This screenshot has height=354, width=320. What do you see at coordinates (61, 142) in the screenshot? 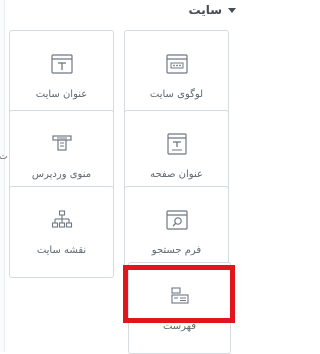
I see `wordpress-menu-icon` at bounding box center [61, 142].